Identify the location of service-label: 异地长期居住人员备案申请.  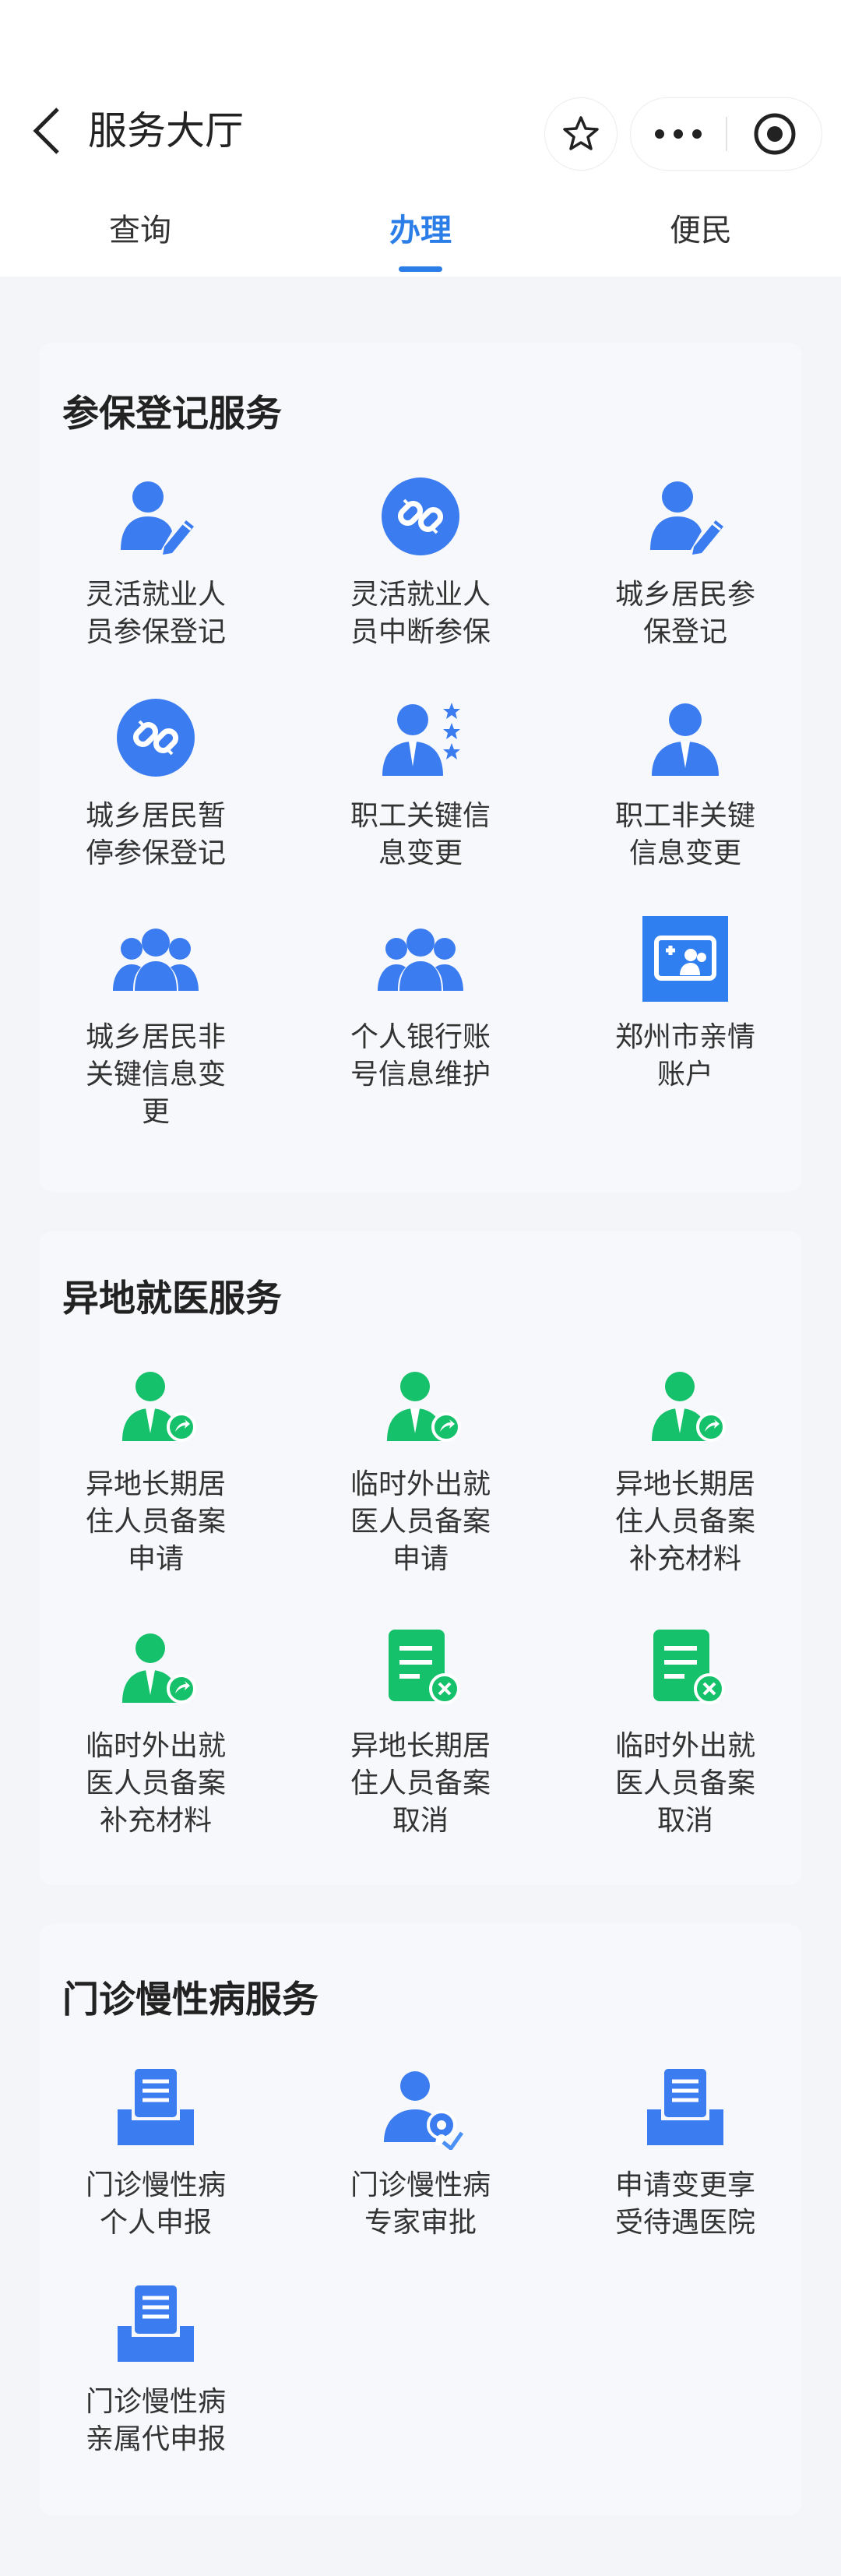
(155, 1521).